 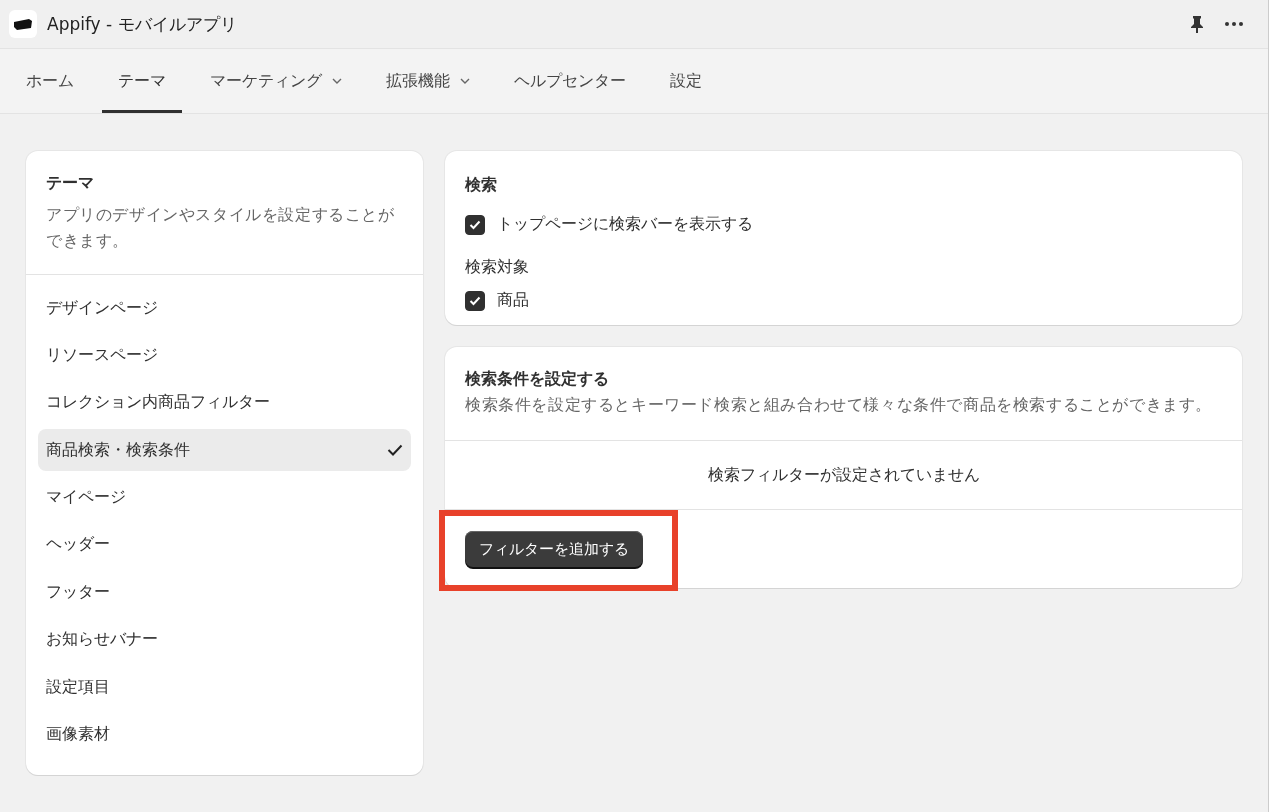 I want to click on nav-tab: マーケティング, so click(x=276, y=81).